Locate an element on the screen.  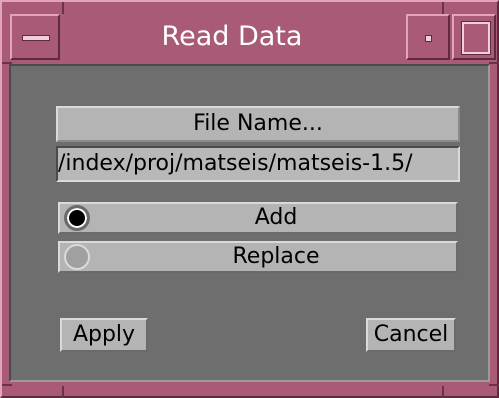
maximize-button is located at coordinates (474, 37).